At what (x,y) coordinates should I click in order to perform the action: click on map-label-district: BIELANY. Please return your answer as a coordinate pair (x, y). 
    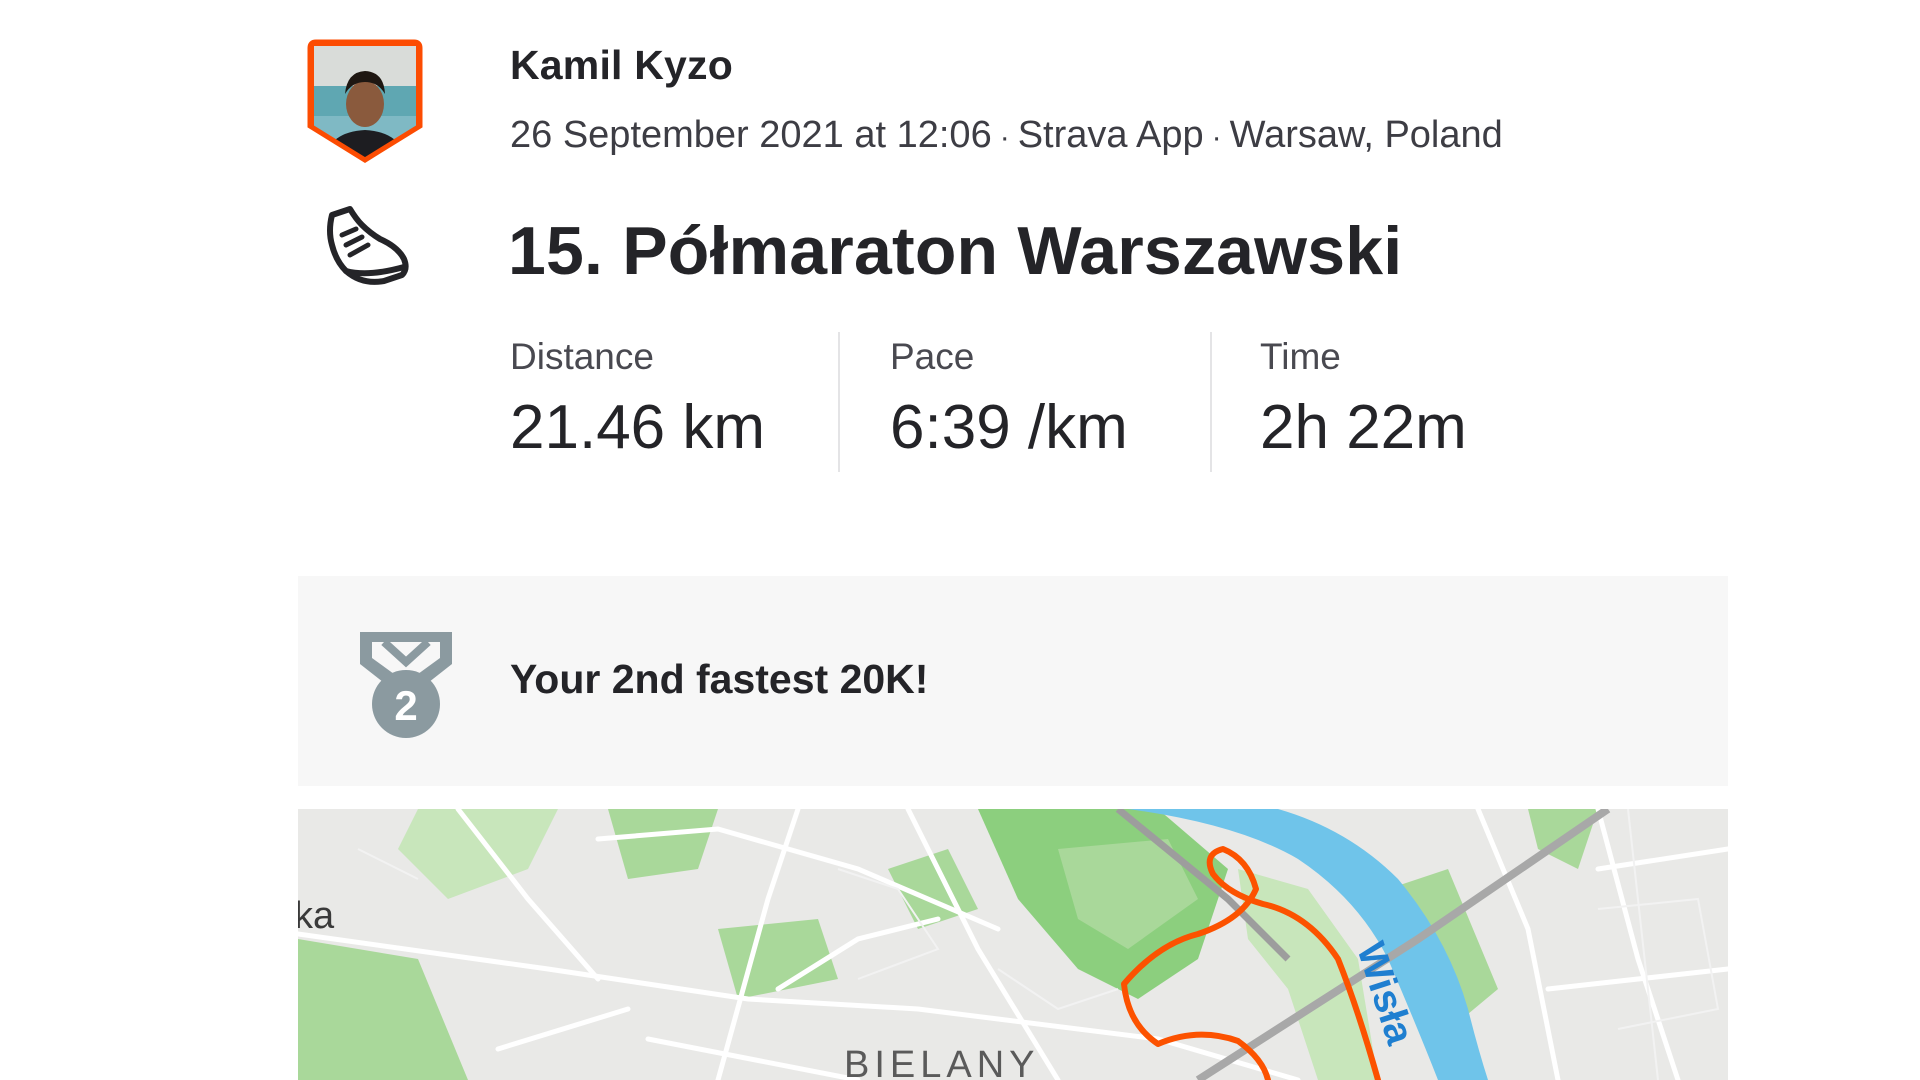
    Looking at the image, I should click on (942, 1062).